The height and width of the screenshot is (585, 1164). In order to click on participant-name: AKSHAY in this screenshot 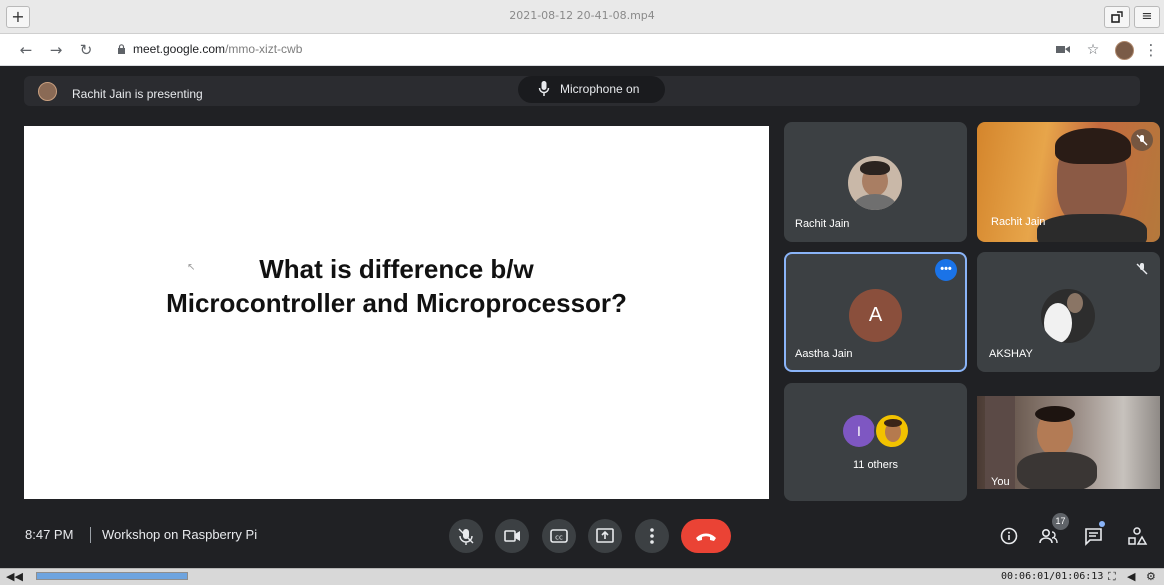, I will do `click(1011, 354)`.